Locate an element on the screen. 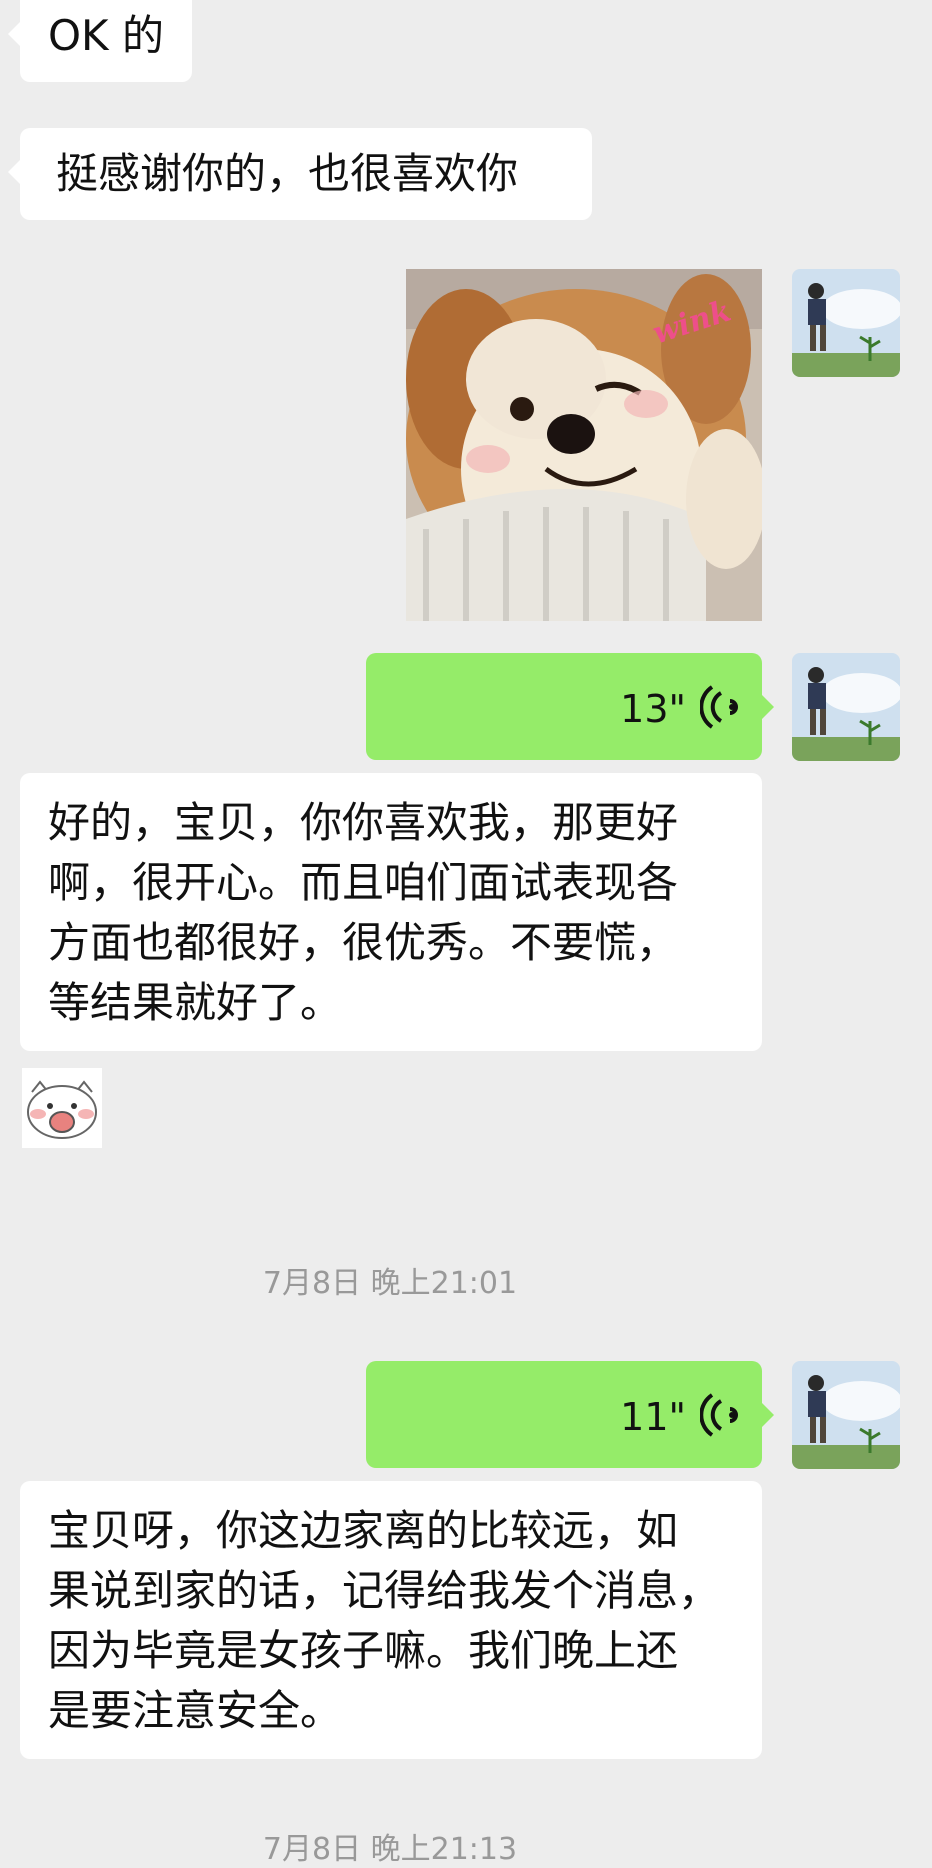 This screenshot has width=932, height=1868. message-line: 宝贝呀，你这边家离的比较远，如 is located at coordinates (363, 1530).